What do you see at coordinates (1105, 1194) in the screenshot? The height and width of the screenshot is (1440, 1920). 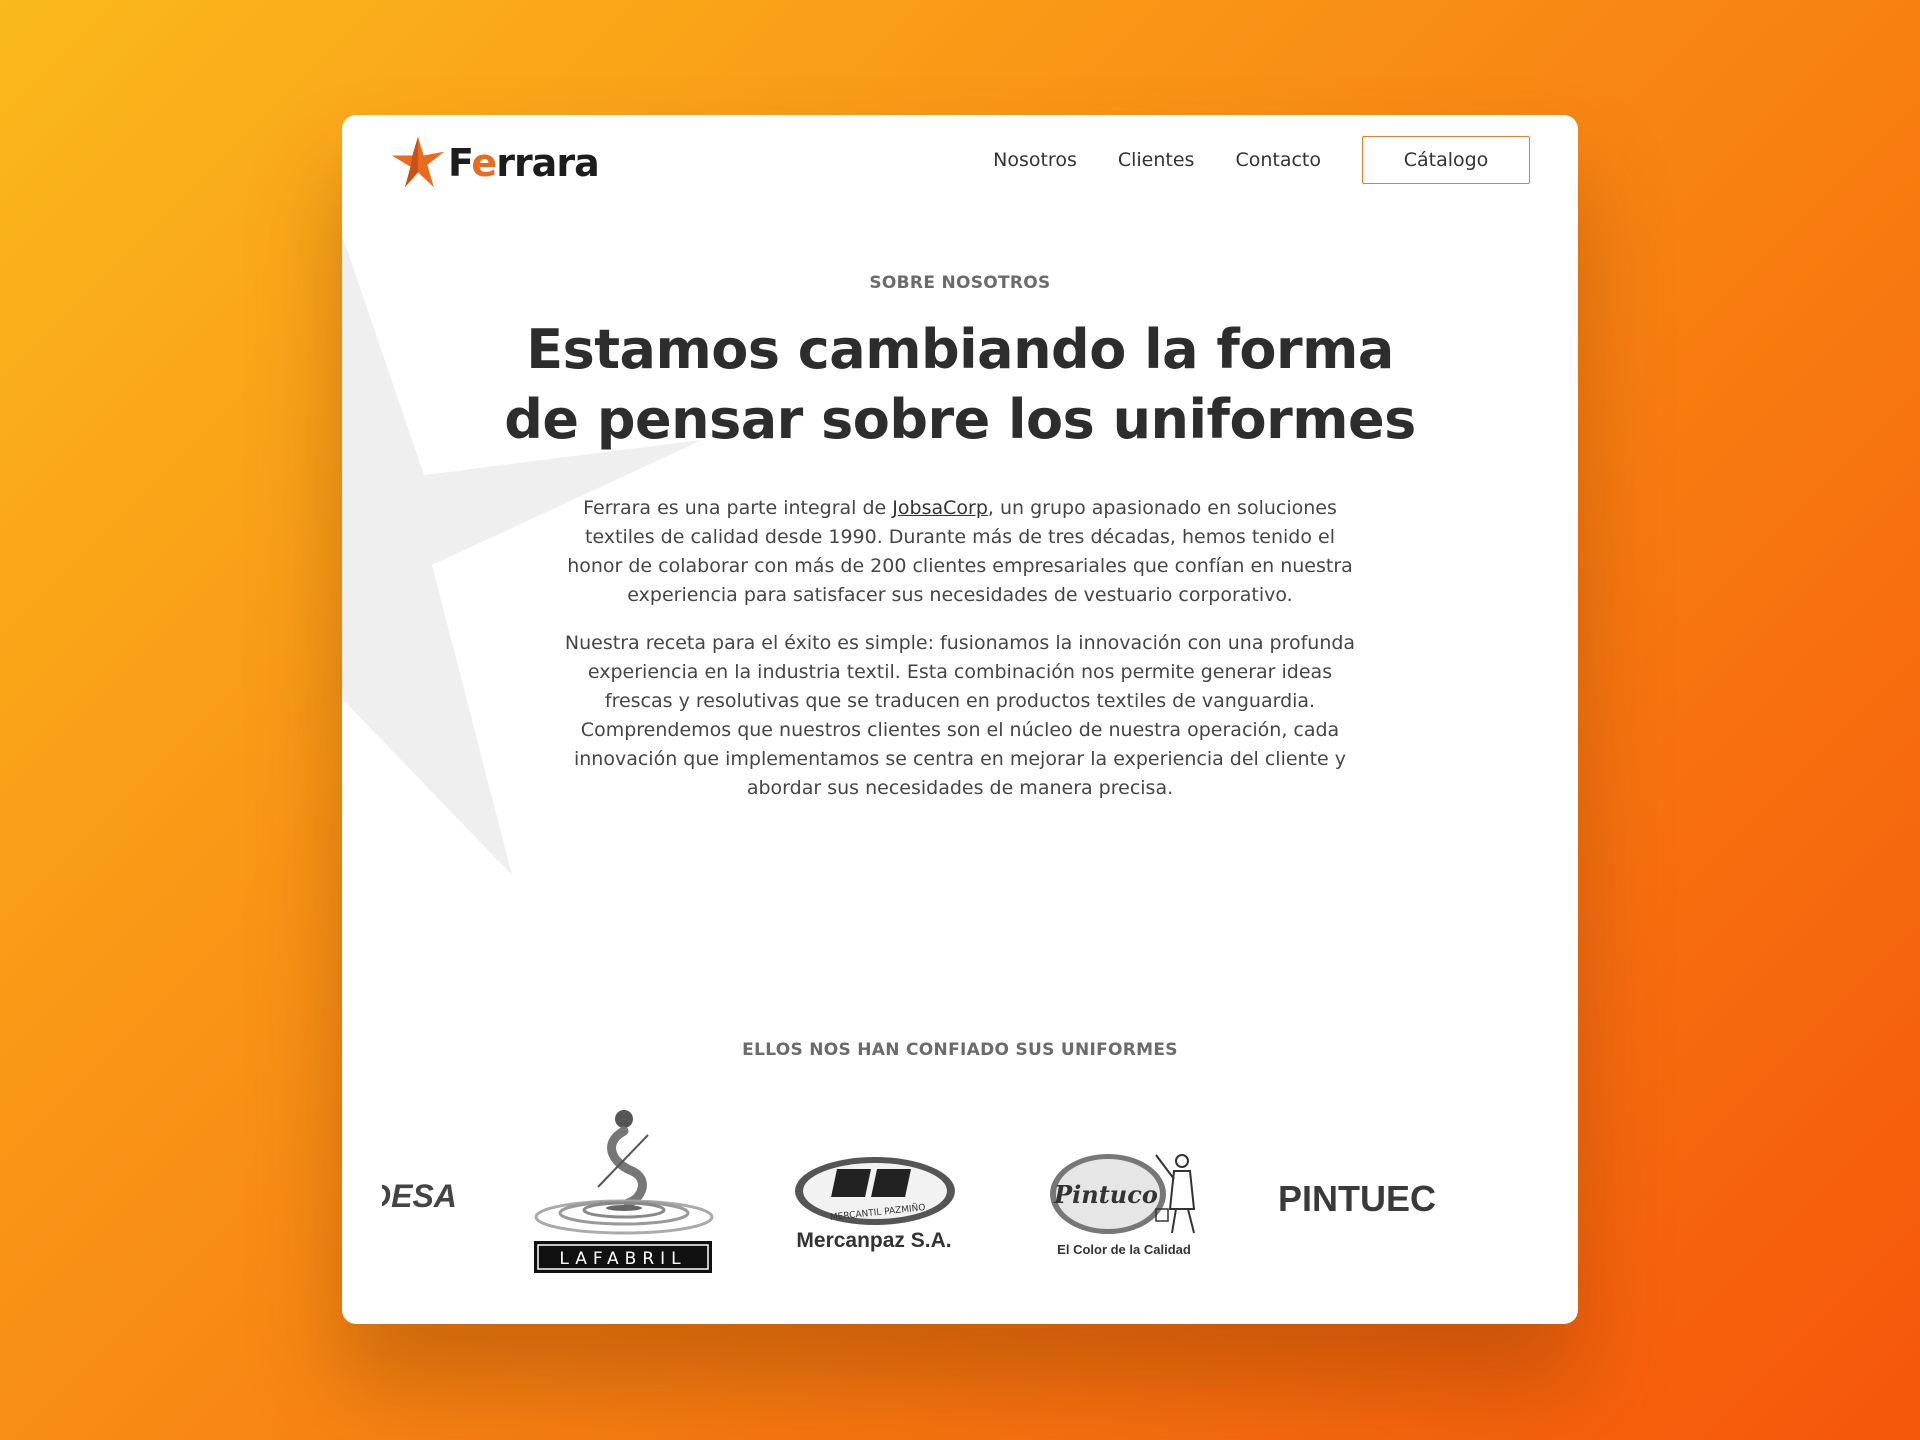 I see `svg-text: Pintuco` at bounding box center [1105, 1194].